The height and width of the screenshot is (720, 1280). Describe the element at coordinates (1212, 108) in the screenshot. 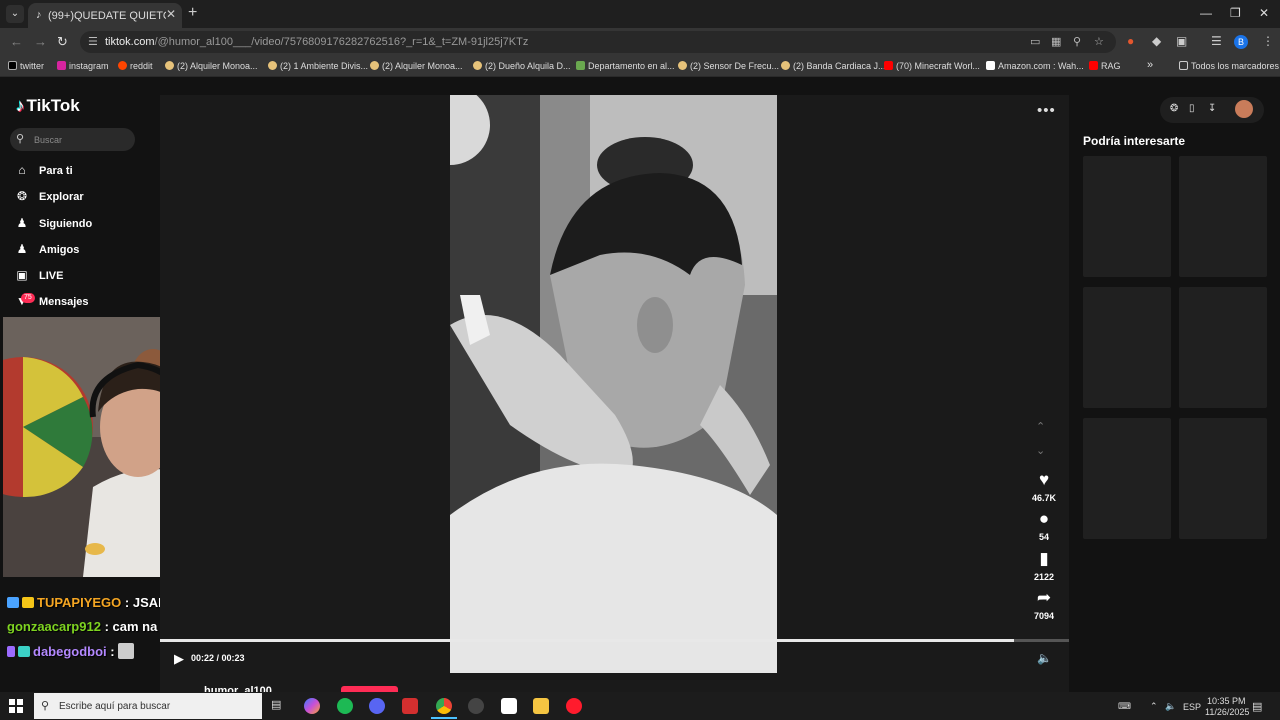

I see `download-icon: ↧` at that location.